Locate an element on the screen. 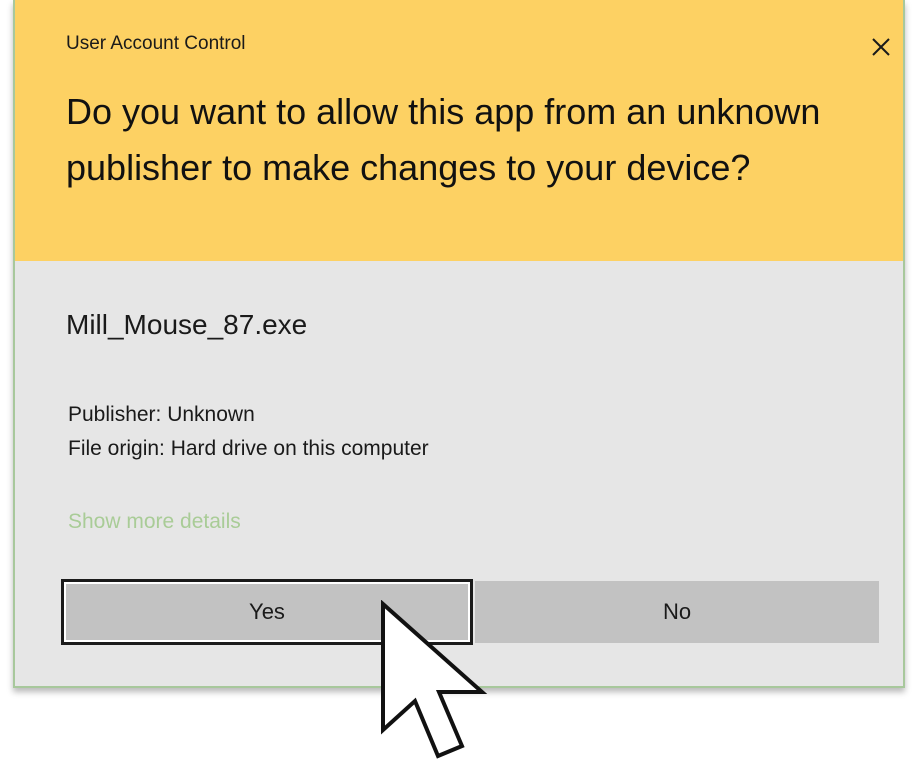  close-button is located at coordinates (881, 47).